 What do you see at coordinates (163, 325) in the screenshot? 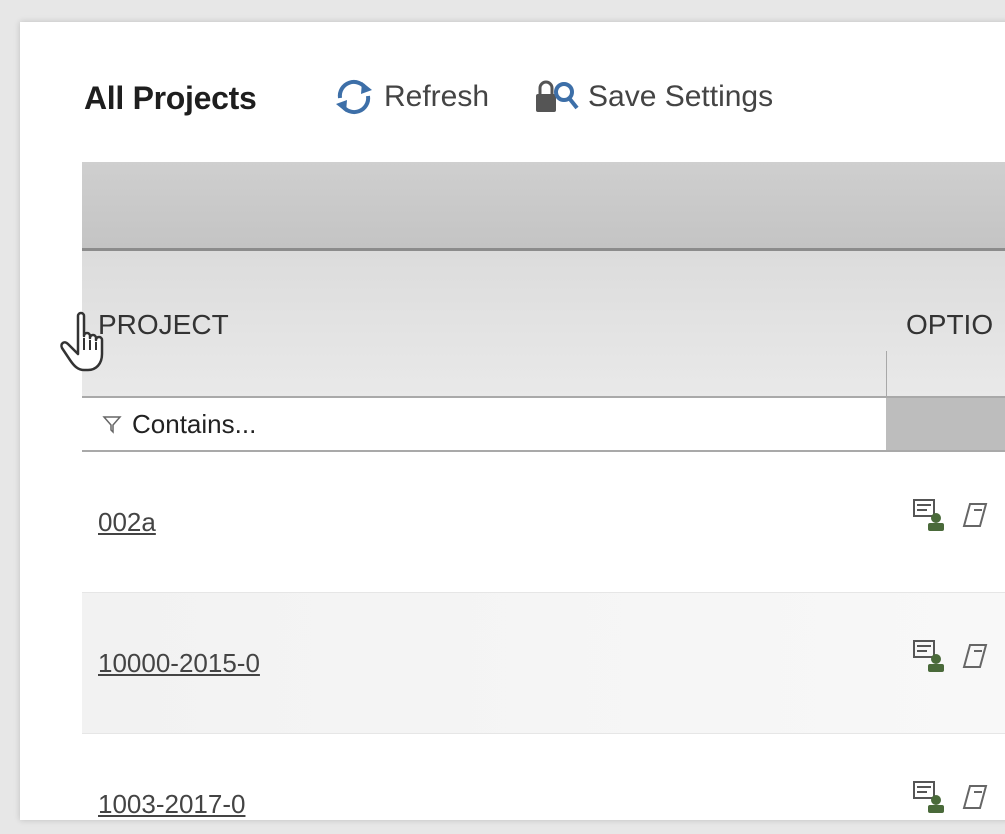
I see `column-header-project: PROJECT` at bounding box center [163, 325].